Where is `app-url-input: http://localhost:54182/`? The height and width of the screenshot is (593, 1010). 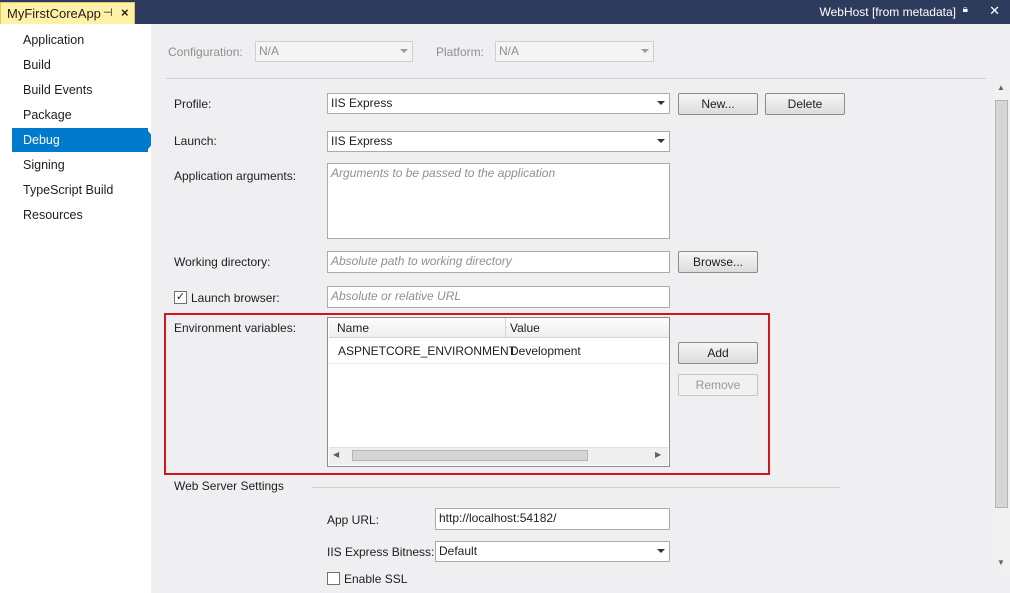
app-url-input: http://localhost:54182/ is located at coordinates (552, 519).